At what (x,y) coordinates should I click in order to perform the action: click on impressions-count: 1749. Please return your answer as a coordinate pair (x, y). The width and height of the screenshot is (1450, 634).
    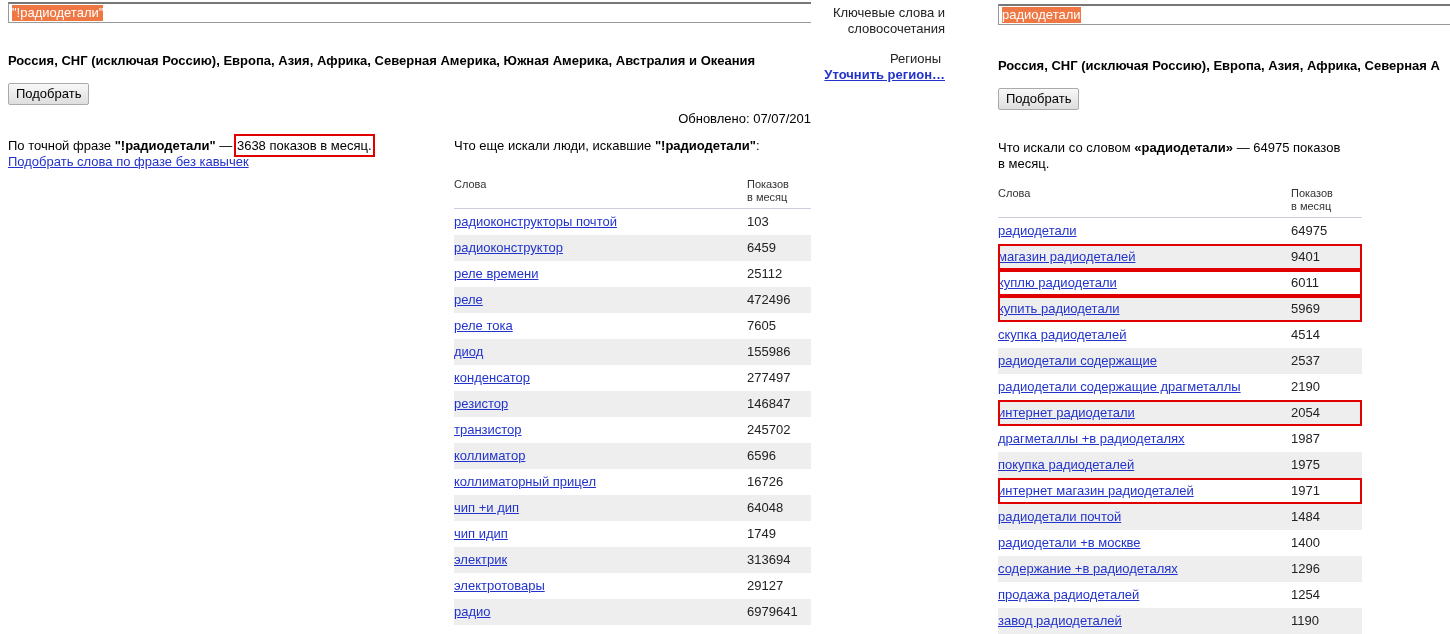
    Looking at the image, I should click on (761, 534).